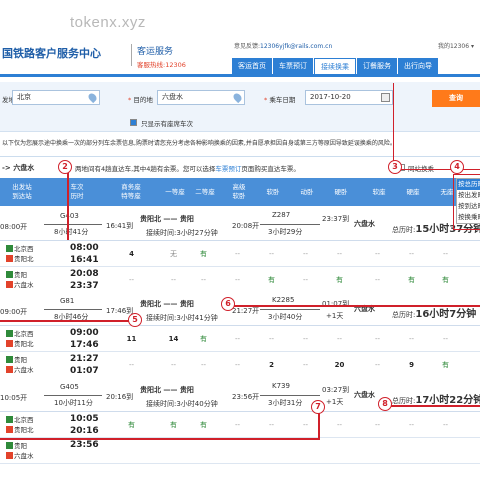 The image size is (480, 480). Describe the element at coordinates (468, 217) in the screenshot. I see `sort-option: 按换乘时` at that location.